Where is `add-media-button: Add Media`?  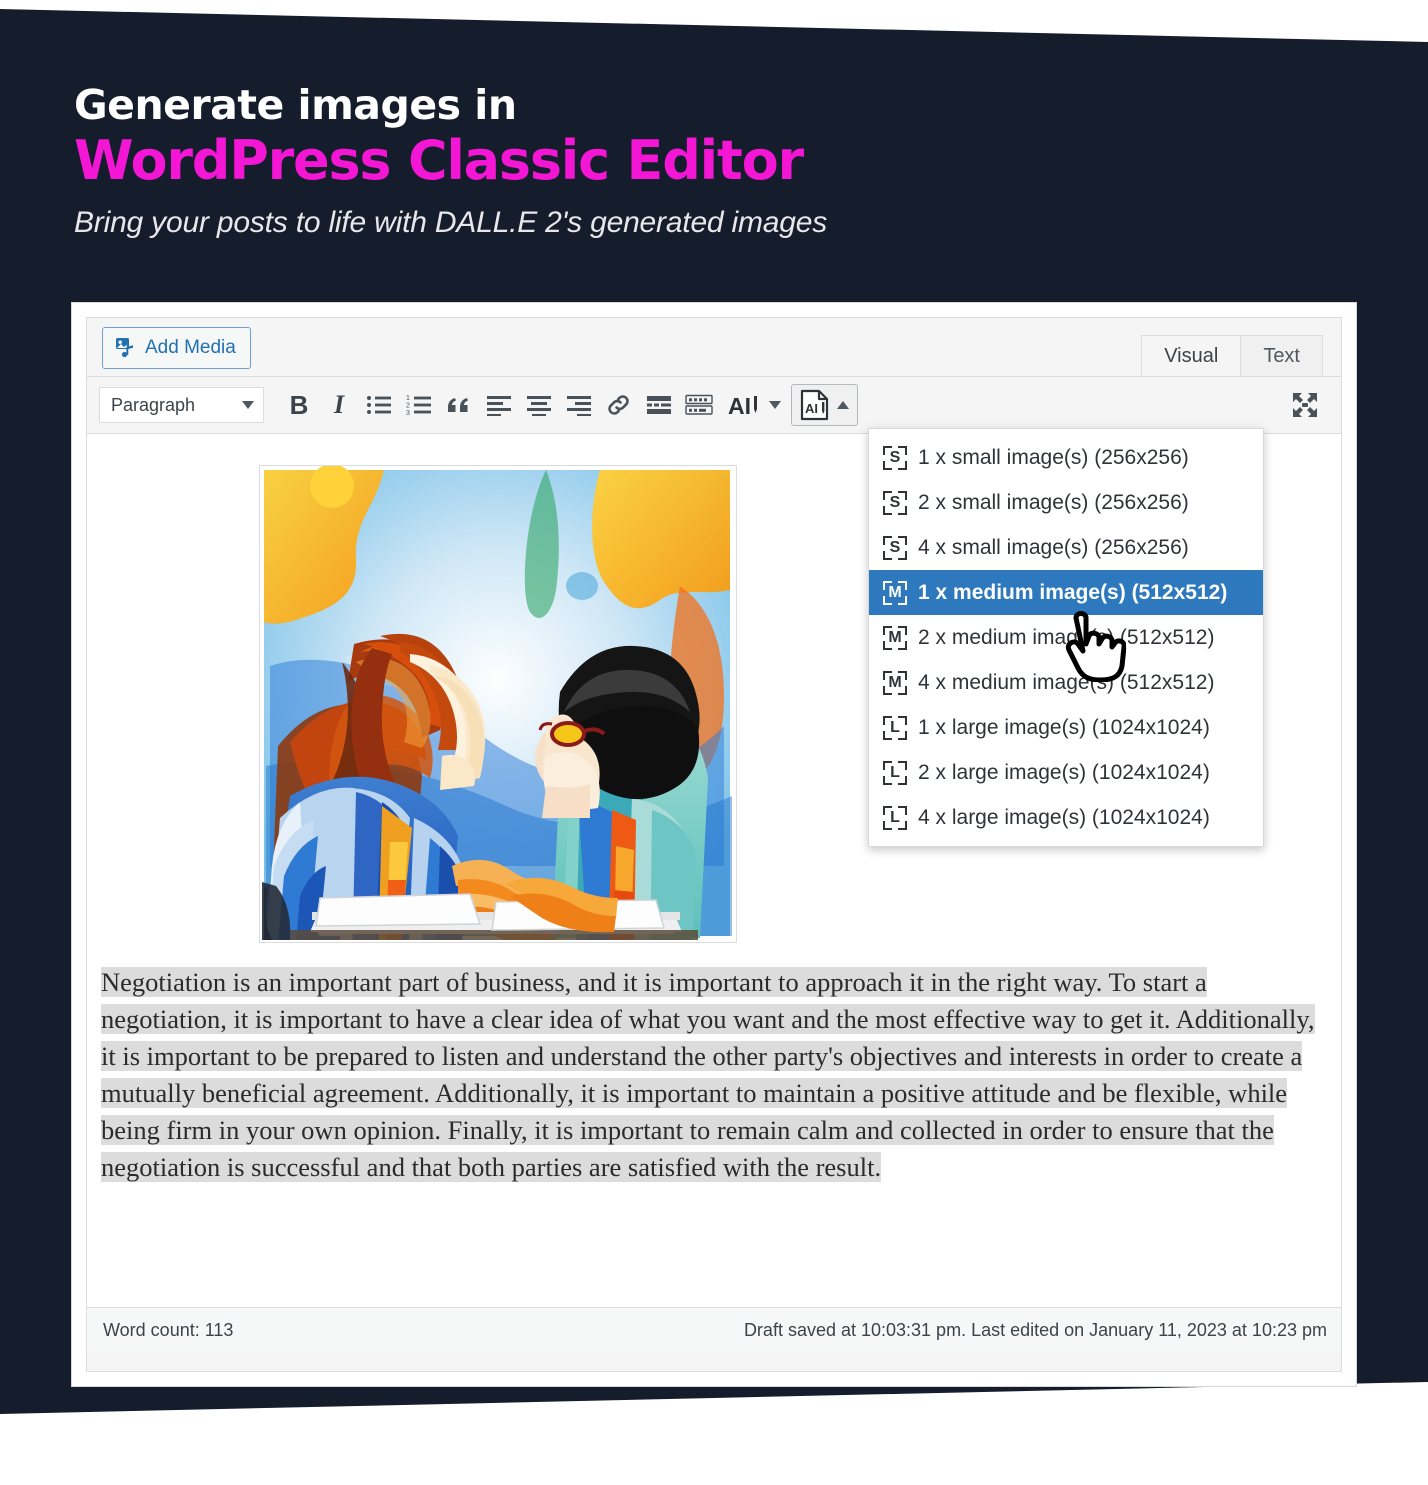 add-media-button: Add Media is located at coordinates (176, 348).